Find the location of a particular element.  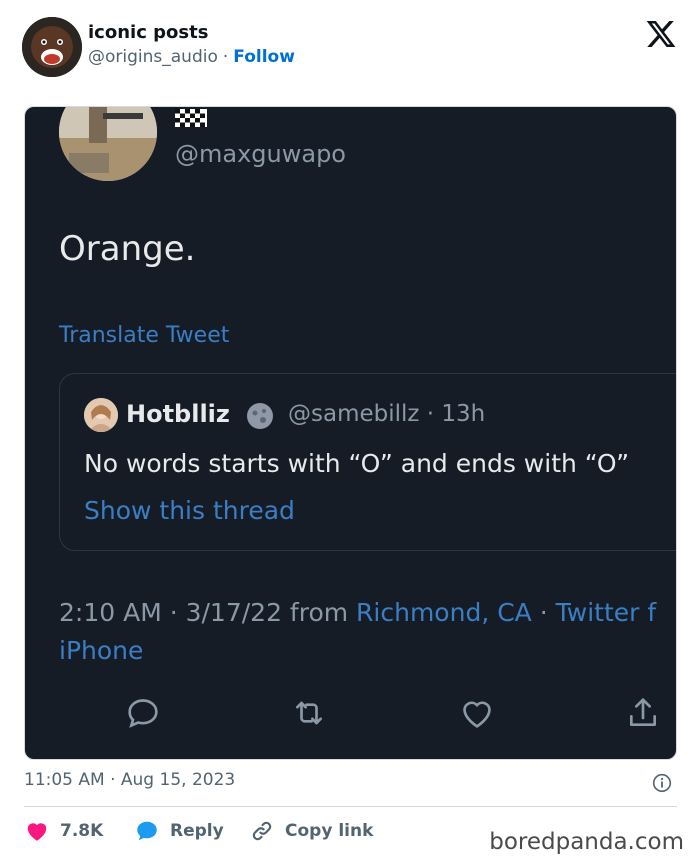

quoted-name: Hotblliz is located at coordinates (178, 414).